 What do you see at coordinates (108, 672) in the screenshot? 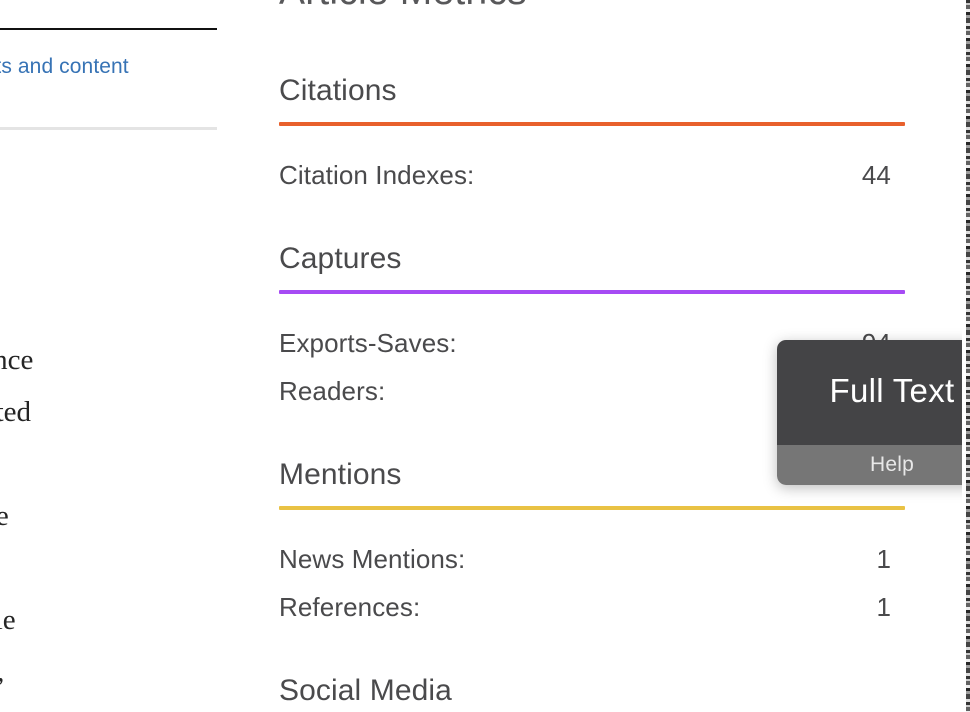
I see `article-body-line: form (e.g.,` at bounding box center [108, 672].